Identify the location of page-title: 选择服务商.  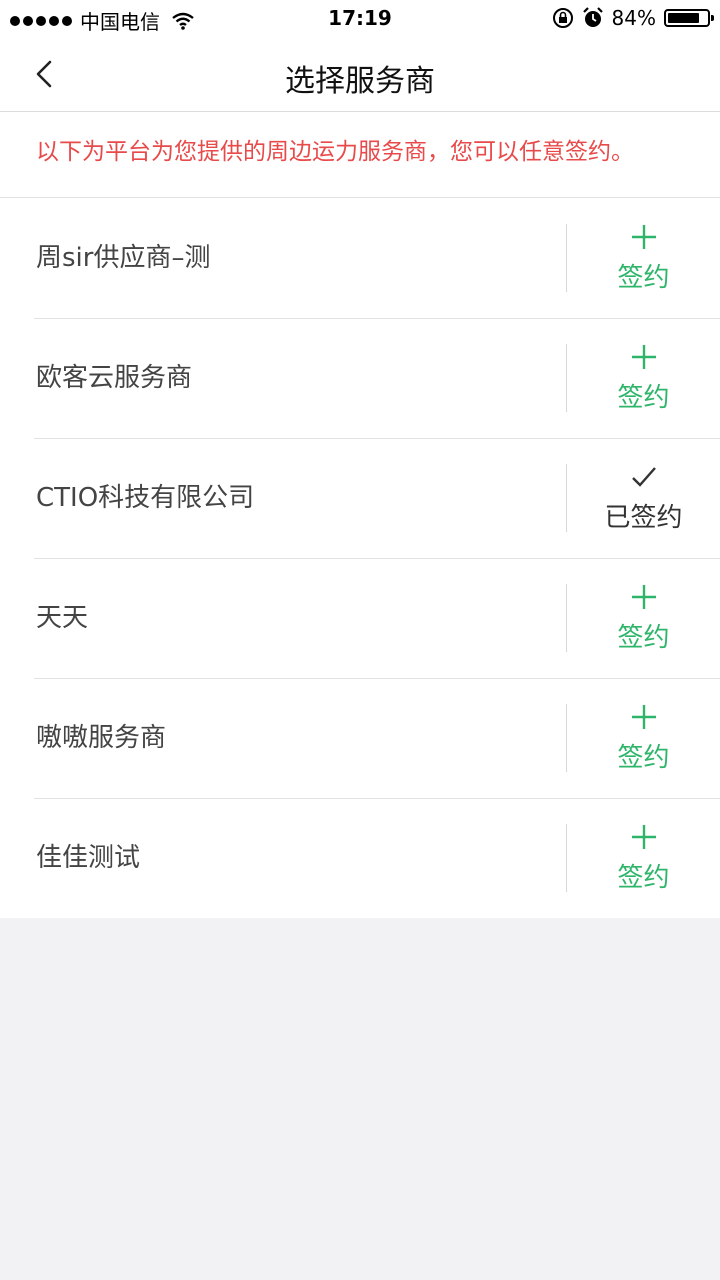
(360, 81).